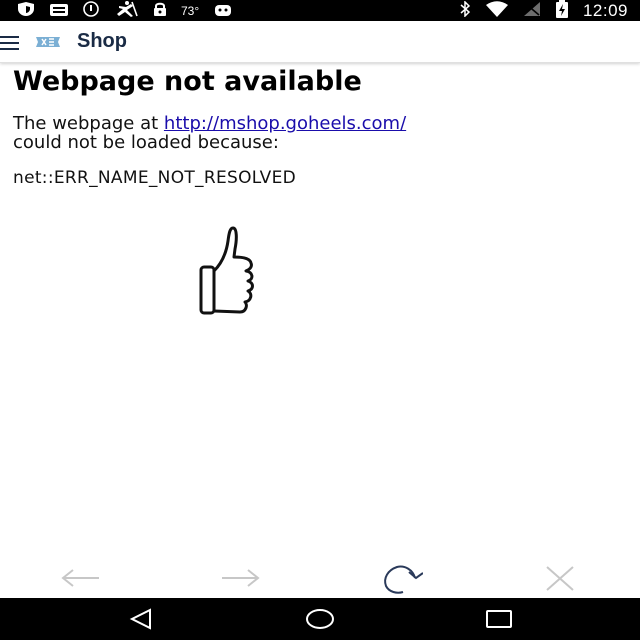 The height and width of the screenshot is (640, 640). I want to click on email-icon, so click(59, 11).